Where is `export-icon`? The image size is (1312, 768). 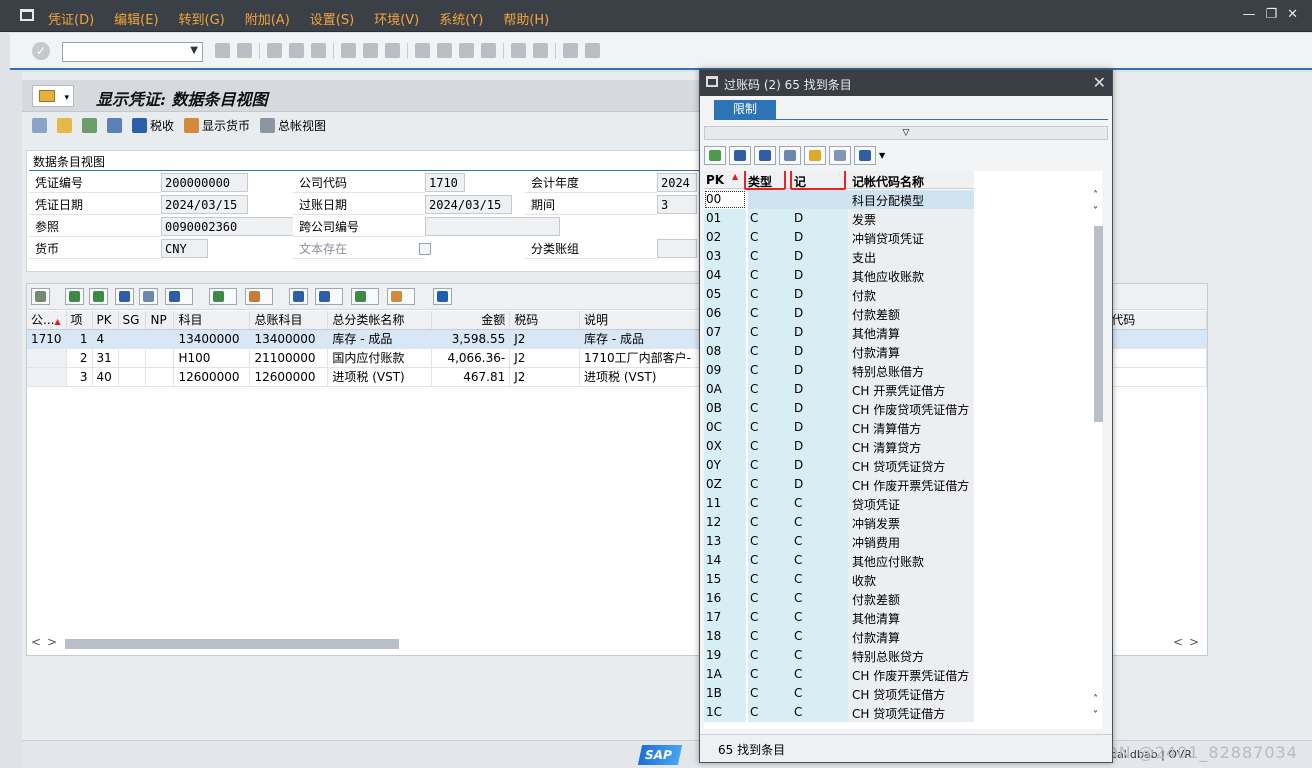
export-icon is located at coordinates (365, 296).